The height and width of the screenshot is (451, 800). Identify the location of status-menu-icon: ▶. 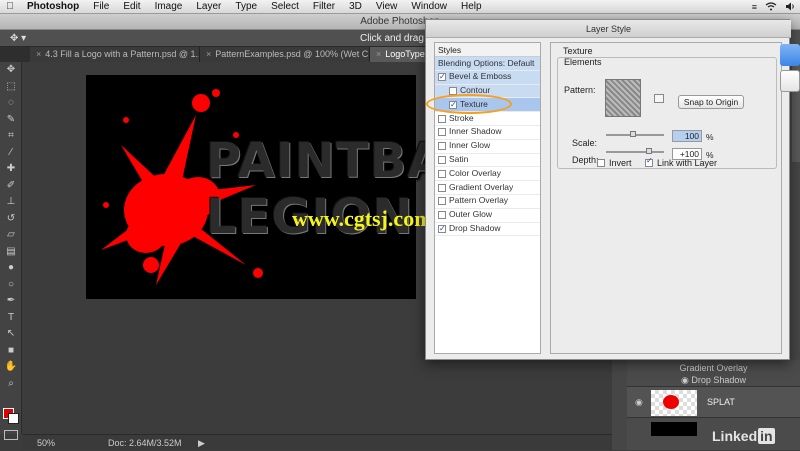
(201, 443).